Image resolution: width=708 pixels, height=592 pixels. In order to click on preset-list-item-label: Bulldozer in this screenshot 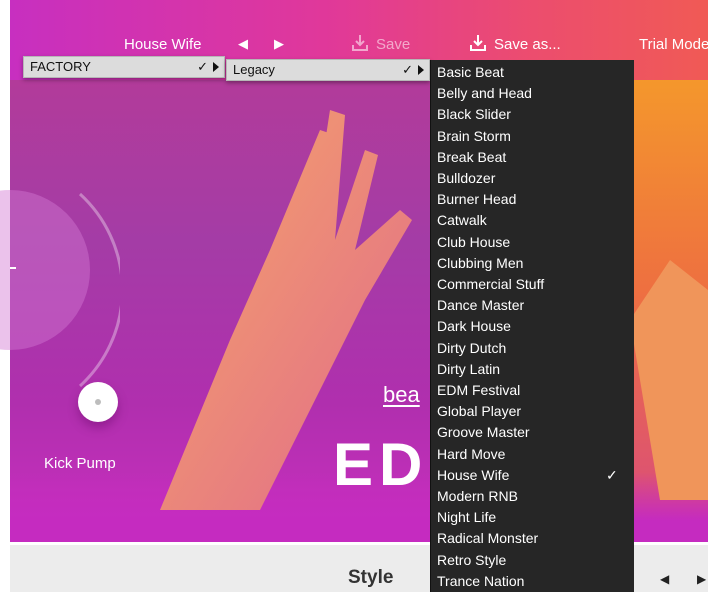, I will do `click(466, 178)`.